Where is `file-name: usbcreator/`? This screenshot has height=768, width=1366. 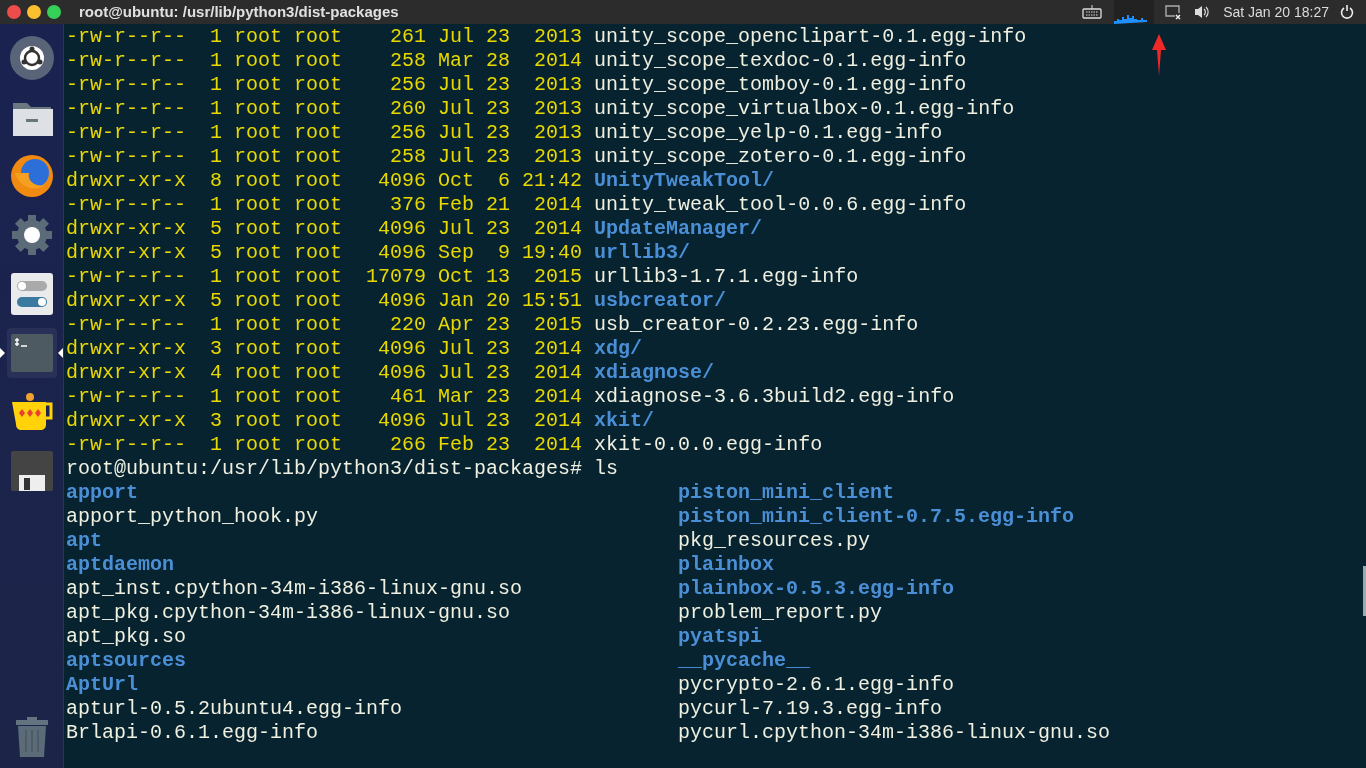
file-name: usbcreator/ is located at coordinates (660, 301).